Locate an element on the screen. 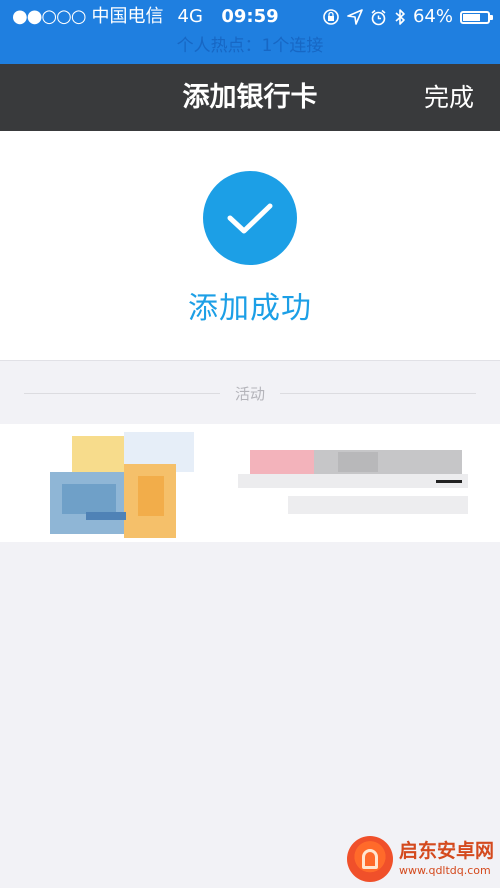 The height and width of the screenshot is (888, 500). watermark-title: 启东安卓网 is located at coordinates (446, 851).